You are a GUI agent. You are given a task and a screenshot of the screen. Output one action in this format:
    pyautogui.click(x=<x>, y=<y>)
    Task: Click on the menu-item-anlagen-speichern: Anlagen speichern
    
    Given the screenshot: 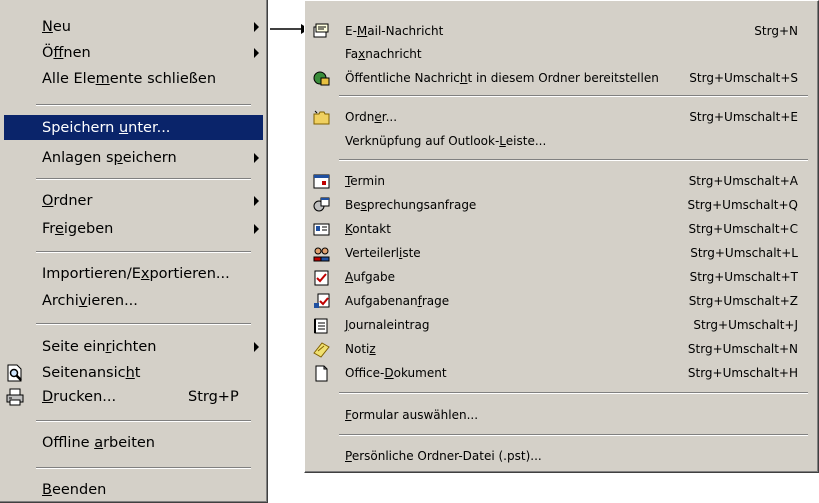 What is the action you would take?
    pyautogui.click(x=133, y=157)
    